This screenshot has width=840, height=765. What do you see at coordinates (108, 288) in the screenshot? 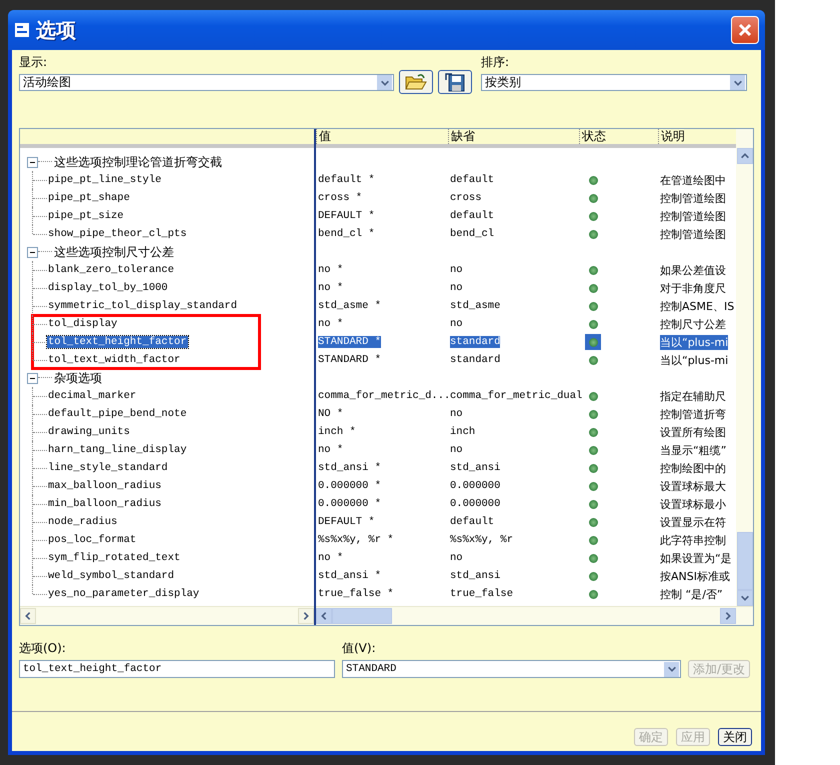
I see `option-name: display_tol_by_1000` at bounding box center [108, 288].